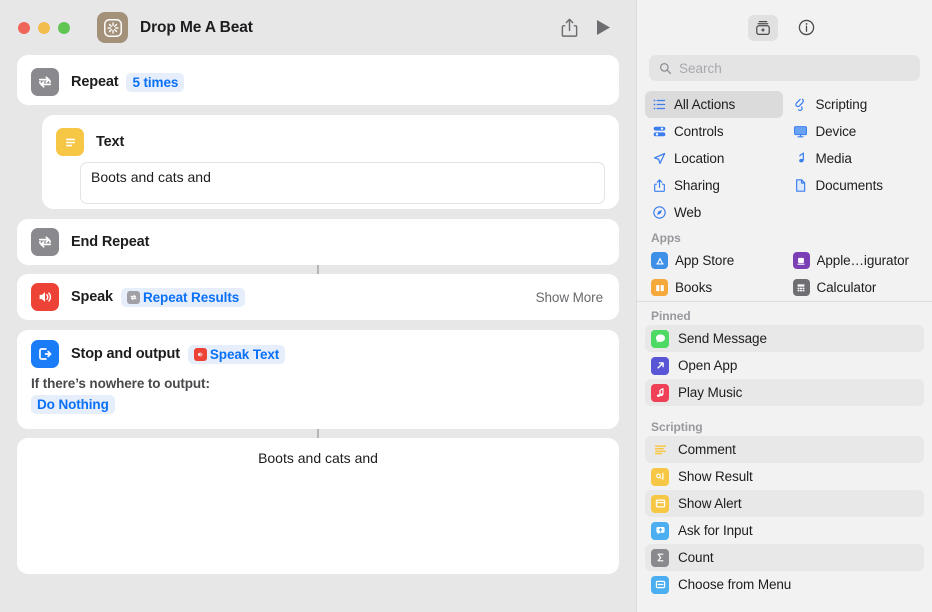 Image resolution: width=932 pixels, height=612 pixels. Describe the element at coordinates (694, 287) in the screenshot. I see `app-label: Books` at that location.